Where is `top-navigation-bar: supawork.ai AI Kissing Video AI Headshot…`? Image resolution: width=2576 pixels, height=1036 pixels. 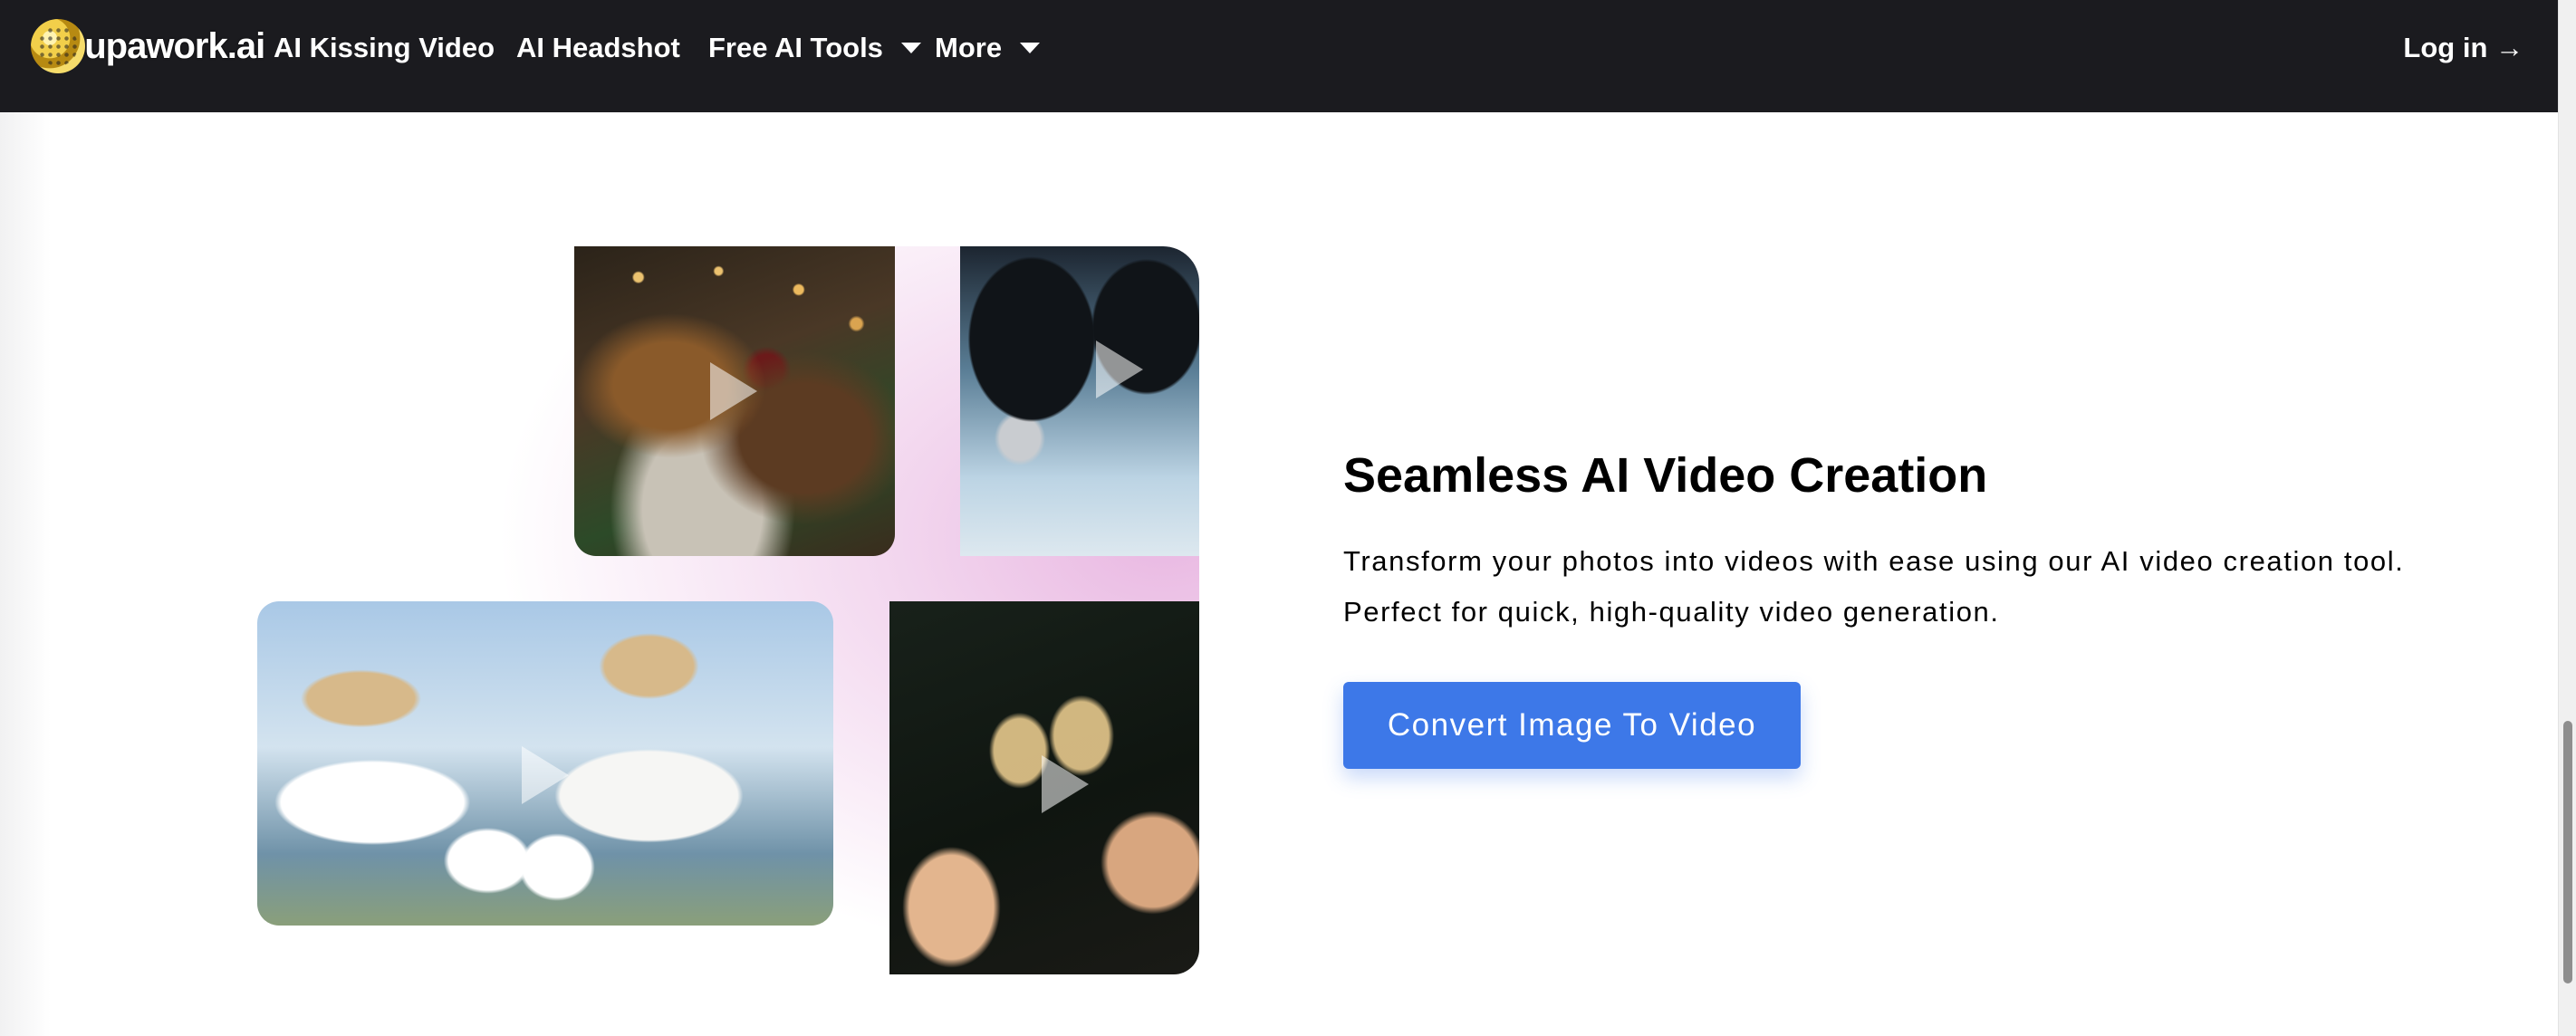 top-navigation-bar: supawork.ai AI Kissing Video AI Headshot… is located at coordinates (1279, 56).